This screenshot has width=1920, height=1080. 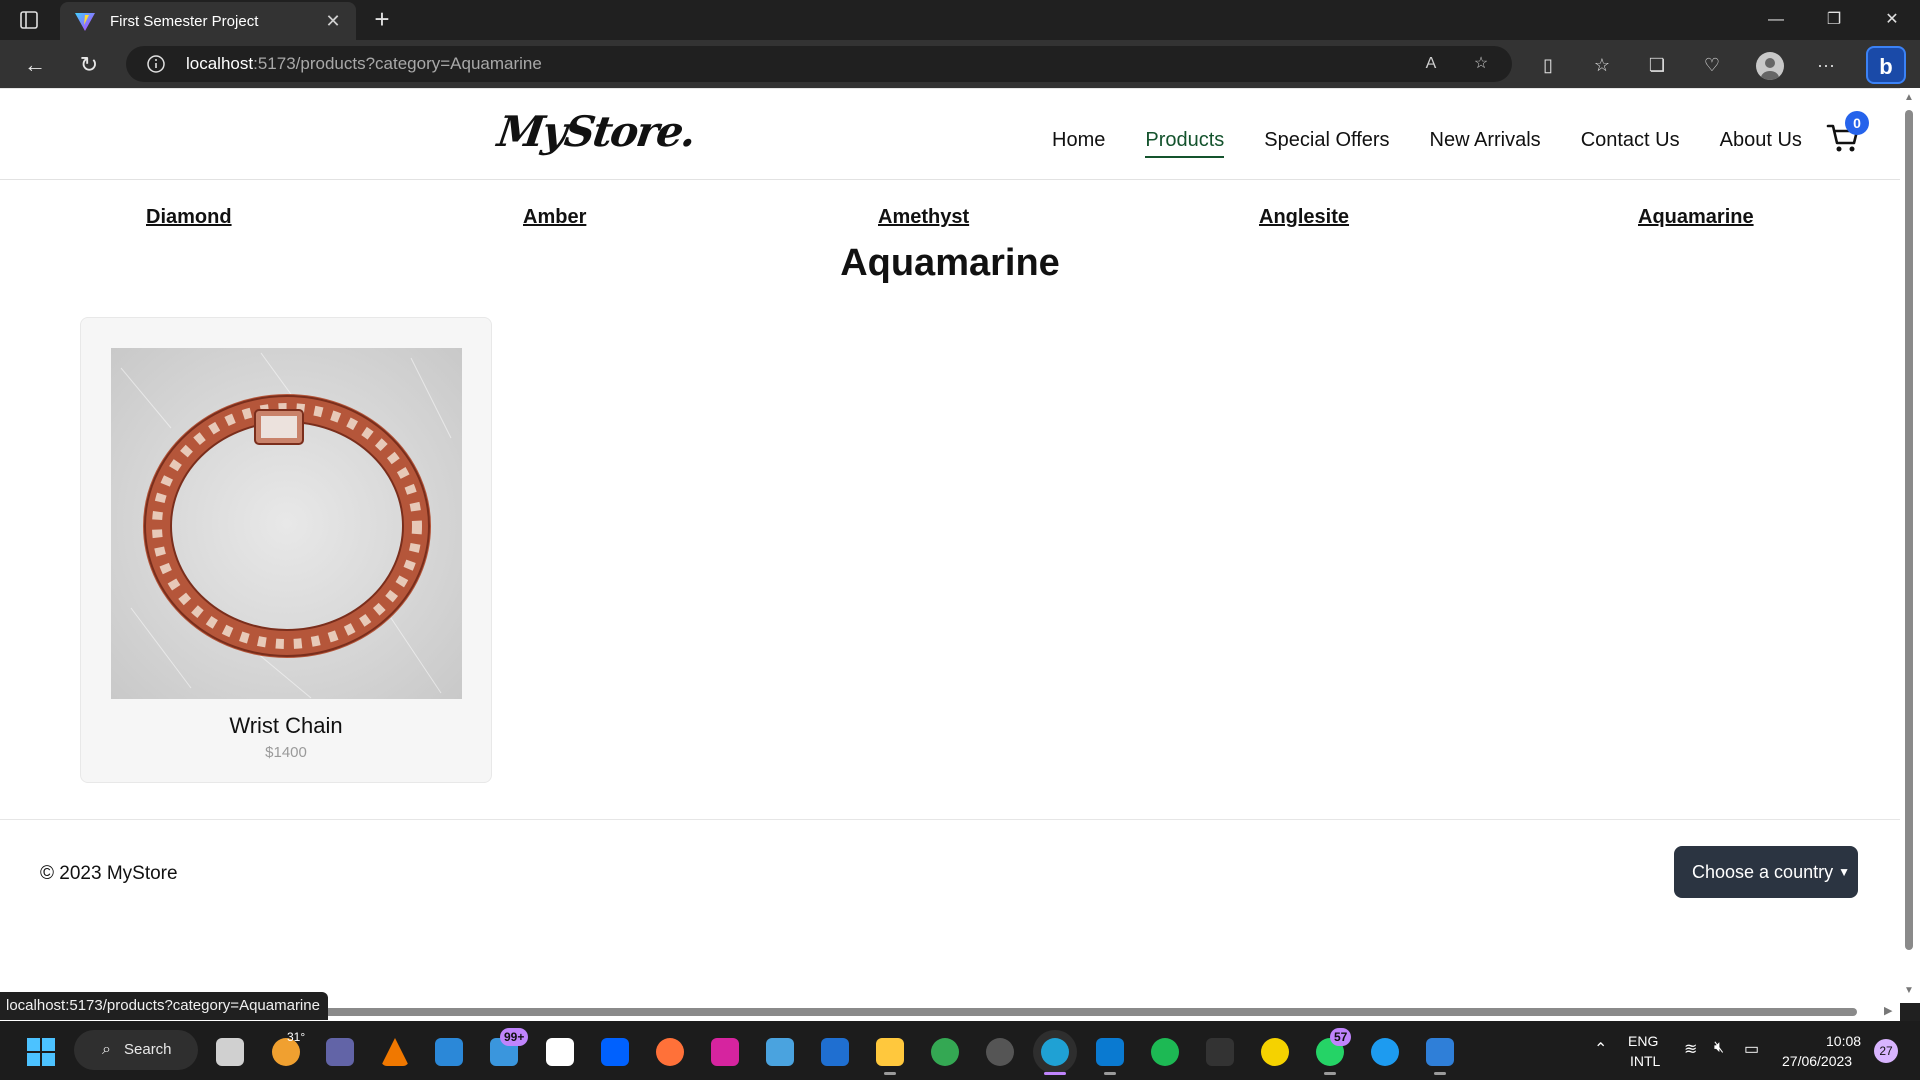 I want to click on tab-title: First Semester Project, so click(x=184, y=21).